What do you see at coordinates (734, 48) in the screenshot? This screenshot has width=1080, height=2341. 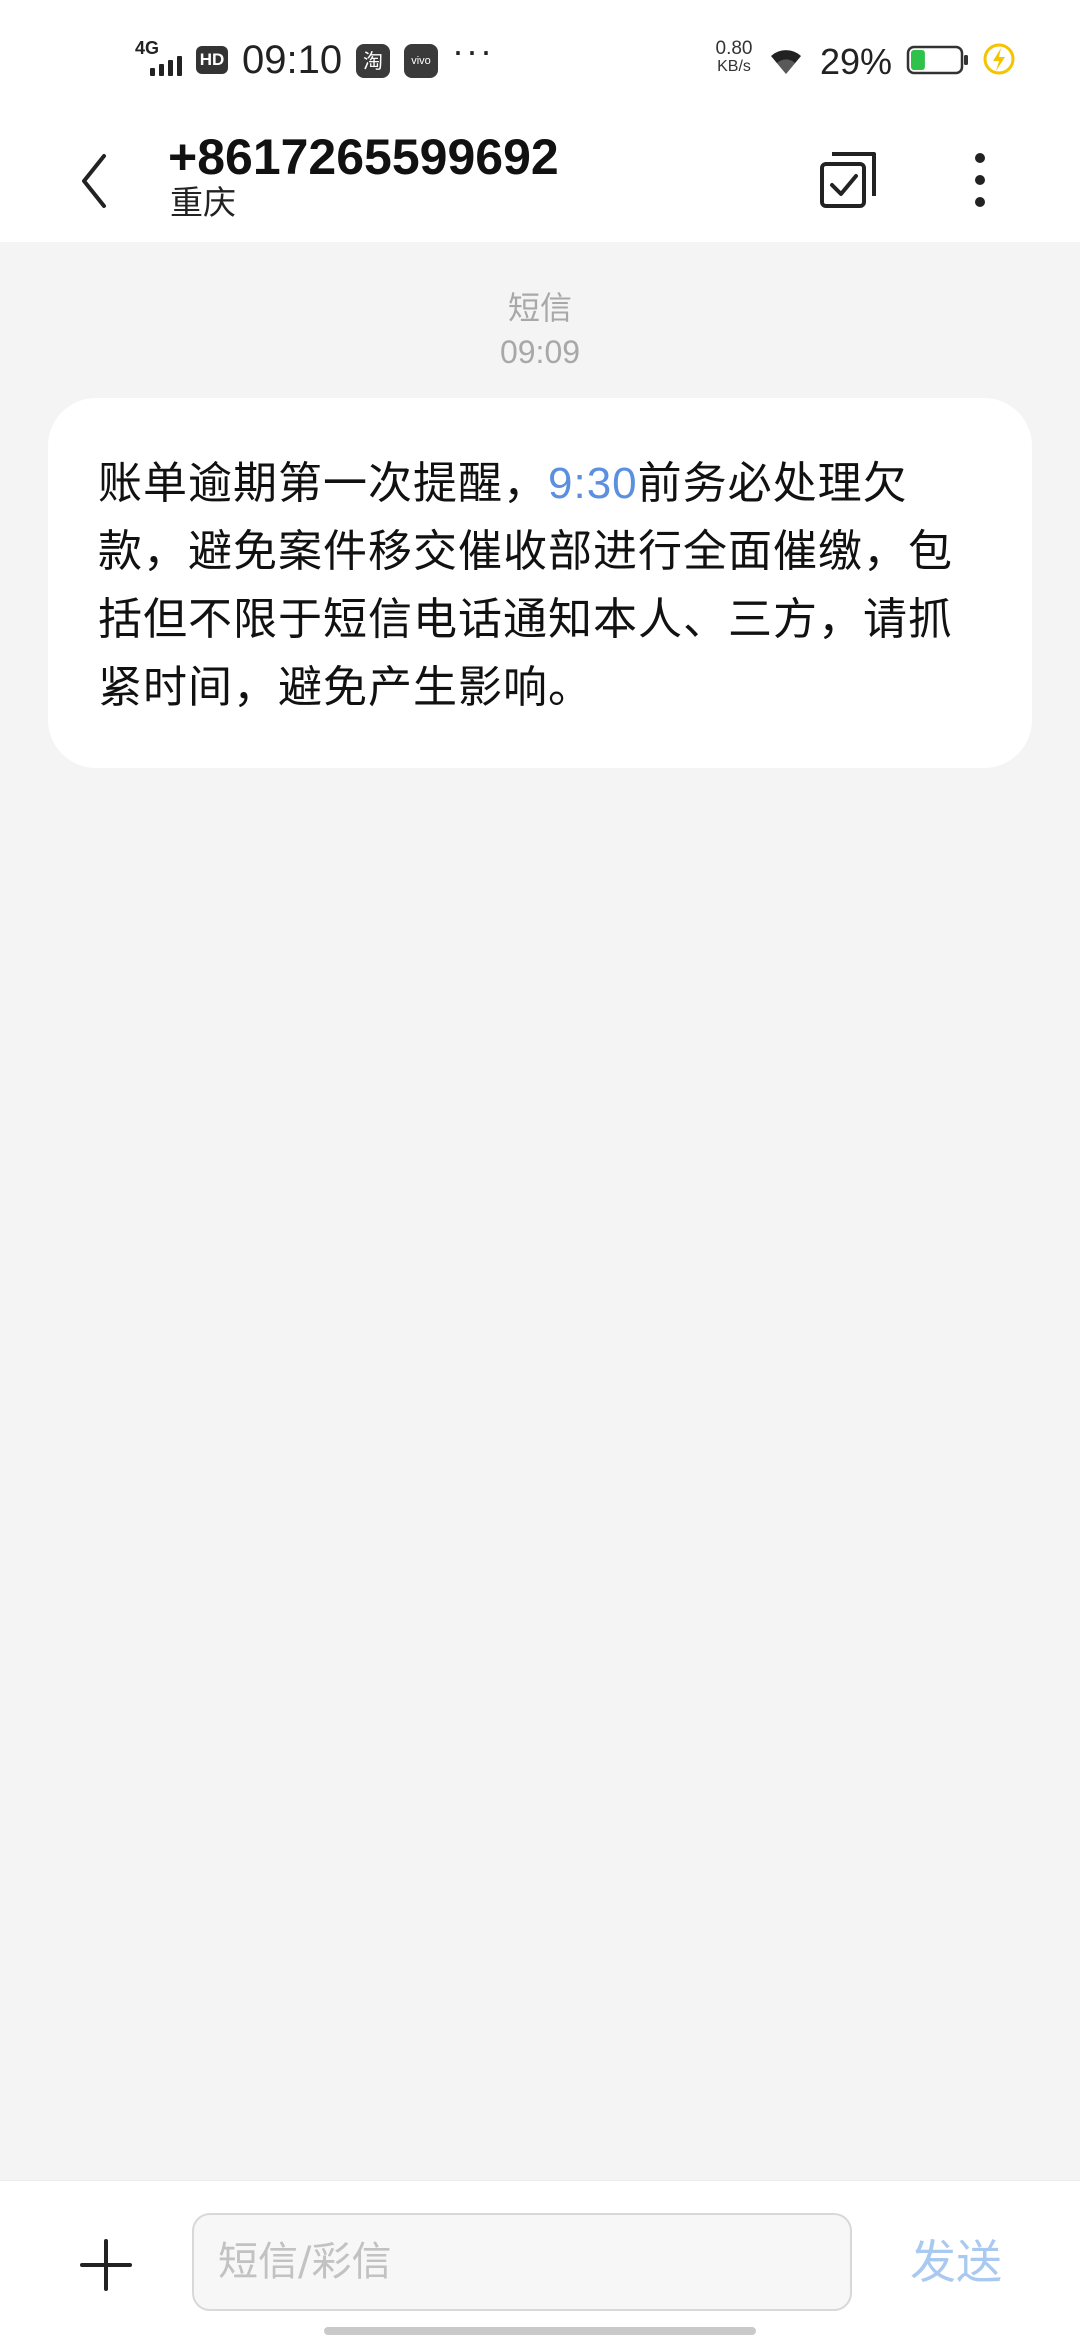 I see `network-speed-value: 0.80` at bounding box center [734, 48].